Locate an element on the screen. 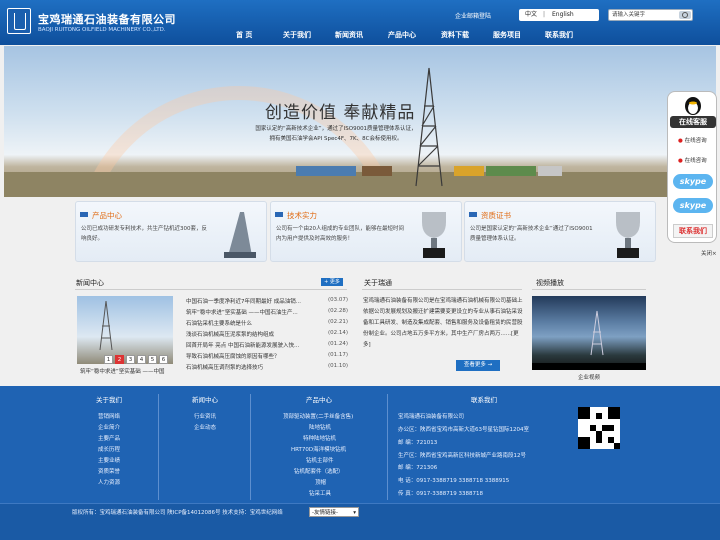 This screenshot has height=540, width=720. footer-about-link: 人力资源 is located at coordinates (109, 482).